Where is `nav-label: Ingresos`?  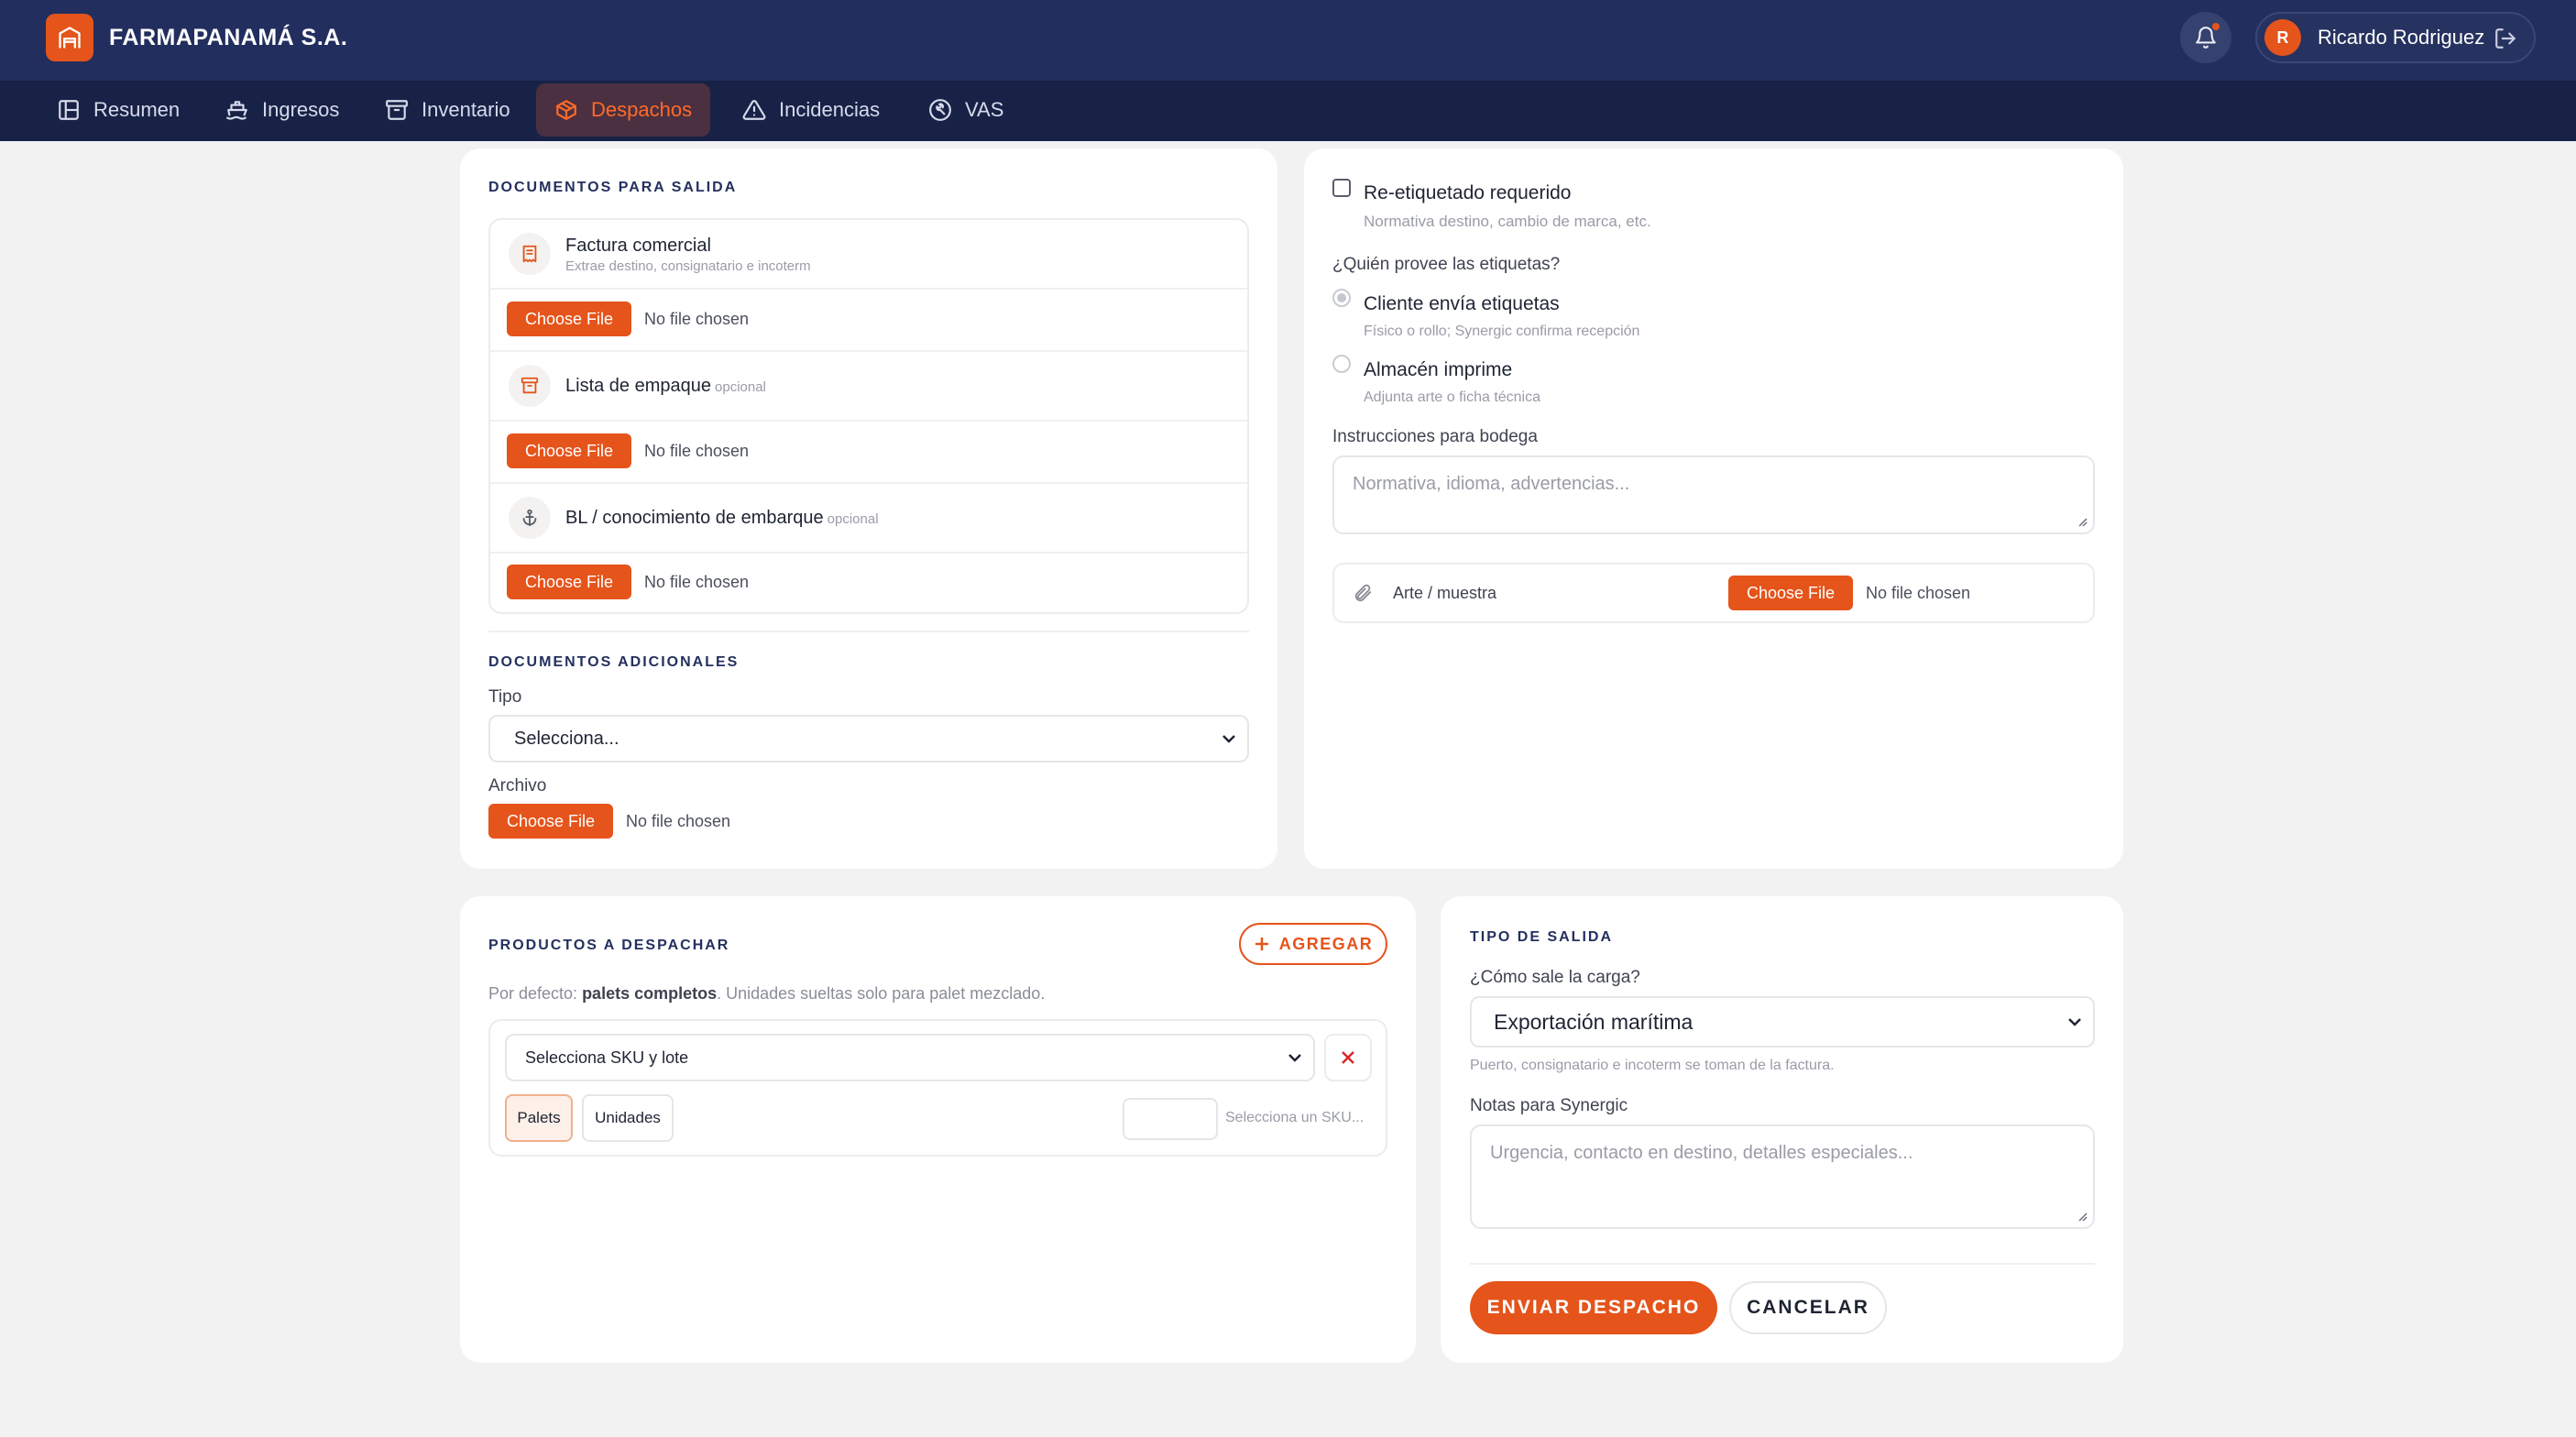
nav-label: Ingresos is located at coordinates (301, 110).